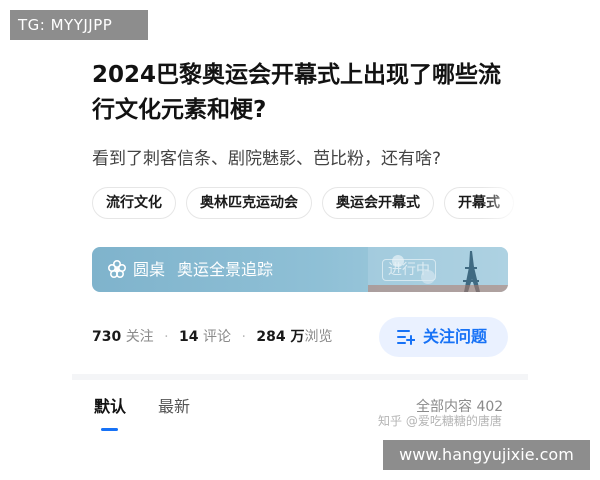 The height and width of the screenshot is (480, 600). Describe the element at coordinates (139, 337) in the screenshot. I see `followers-label: 关注` at that location.